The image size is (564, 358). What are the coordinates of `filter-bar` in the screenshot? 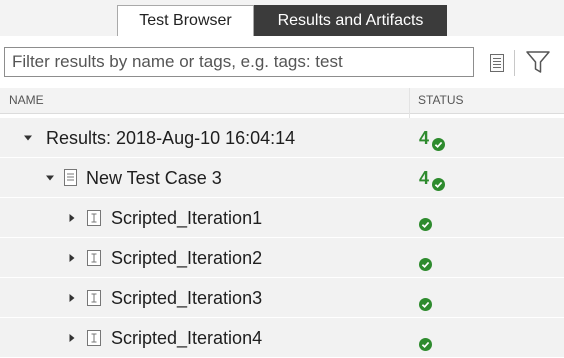 It's located at (282, 61).